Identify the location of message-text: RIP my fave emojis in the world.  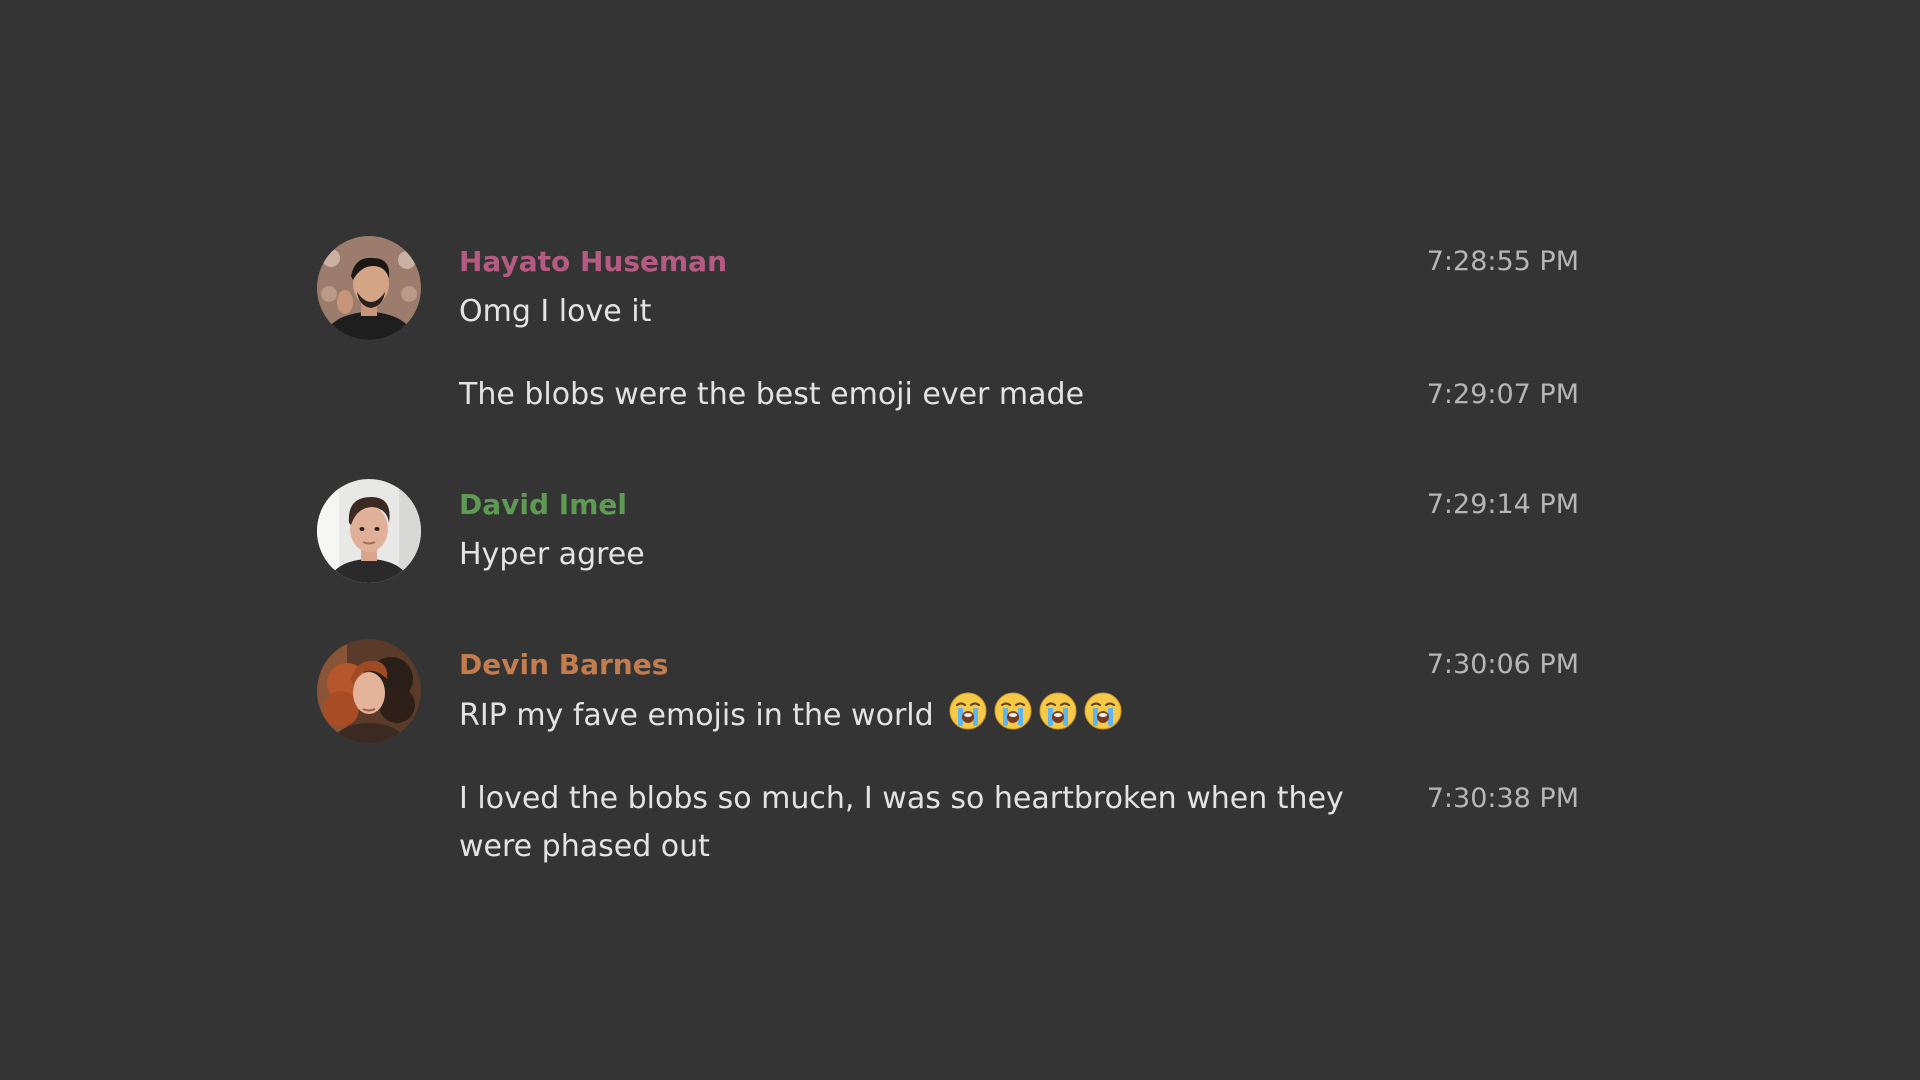
(934, 733).